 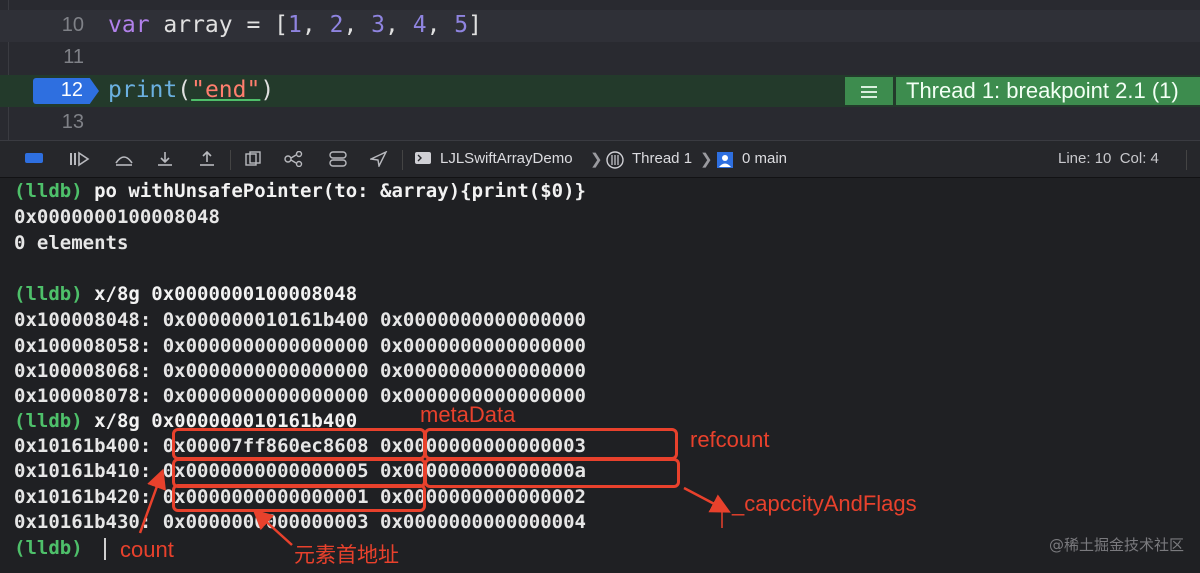 What do you see at coordinates (434, 507) in the screenshot?
I see `annotation-arrows` at bounding box center [434, 507].